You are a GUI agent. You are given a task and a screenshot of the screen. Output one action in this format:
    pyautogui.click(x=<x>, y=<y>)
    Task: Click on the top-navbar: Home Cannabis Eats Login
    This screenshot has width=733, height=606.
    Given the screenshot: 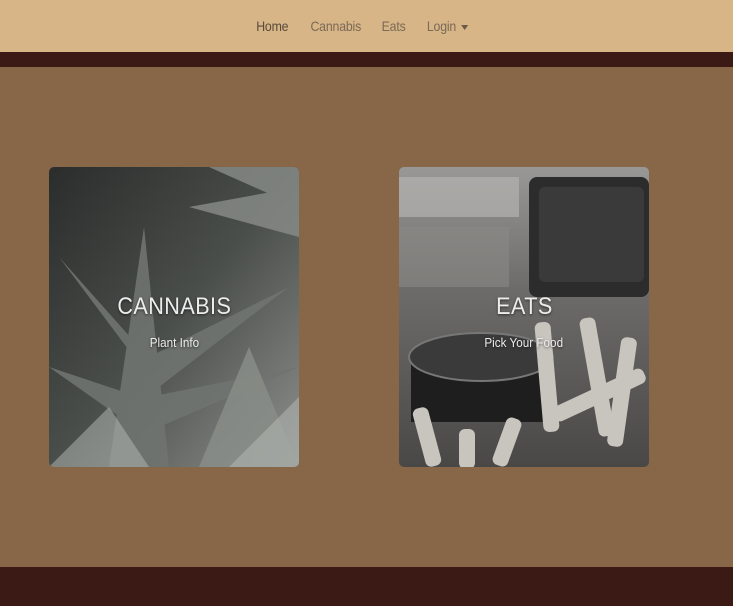 What is the action you would take?
    pyautogui.click(x=366, y=26)
    